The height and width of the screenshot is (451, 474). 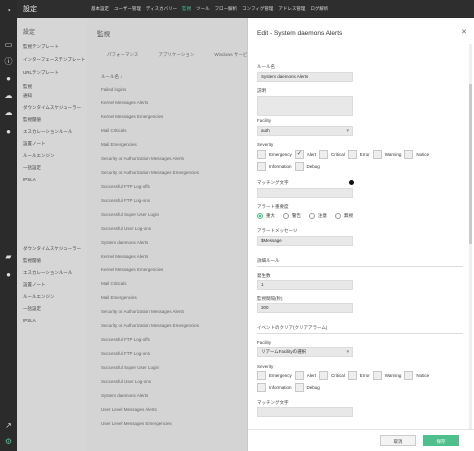 I want to click on alert-severity-warning-radio, so click(x=286, y=216).